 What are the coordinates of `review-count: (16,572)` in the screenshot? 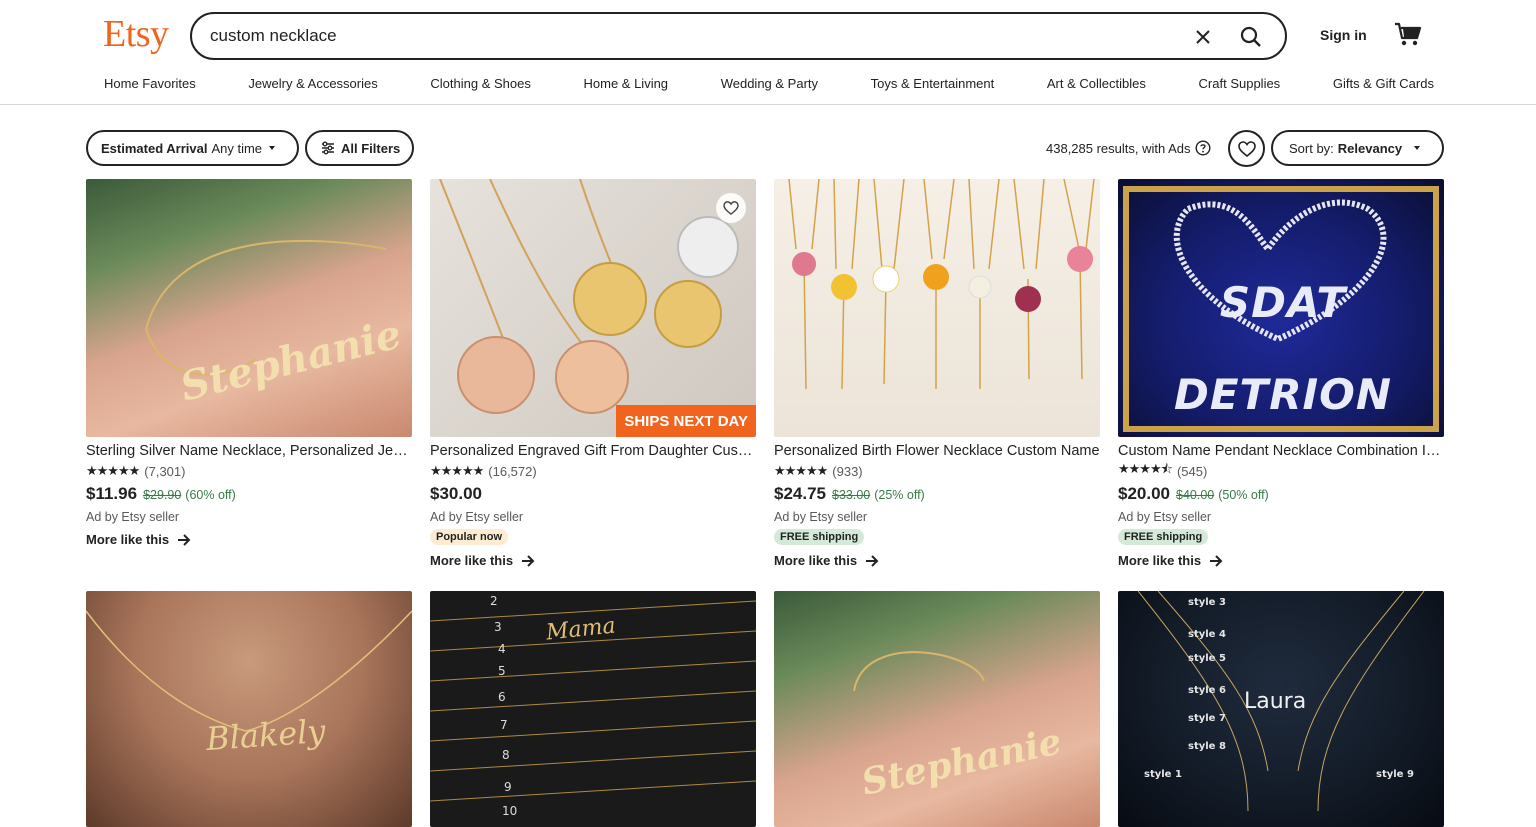 It's located at (512, 471).